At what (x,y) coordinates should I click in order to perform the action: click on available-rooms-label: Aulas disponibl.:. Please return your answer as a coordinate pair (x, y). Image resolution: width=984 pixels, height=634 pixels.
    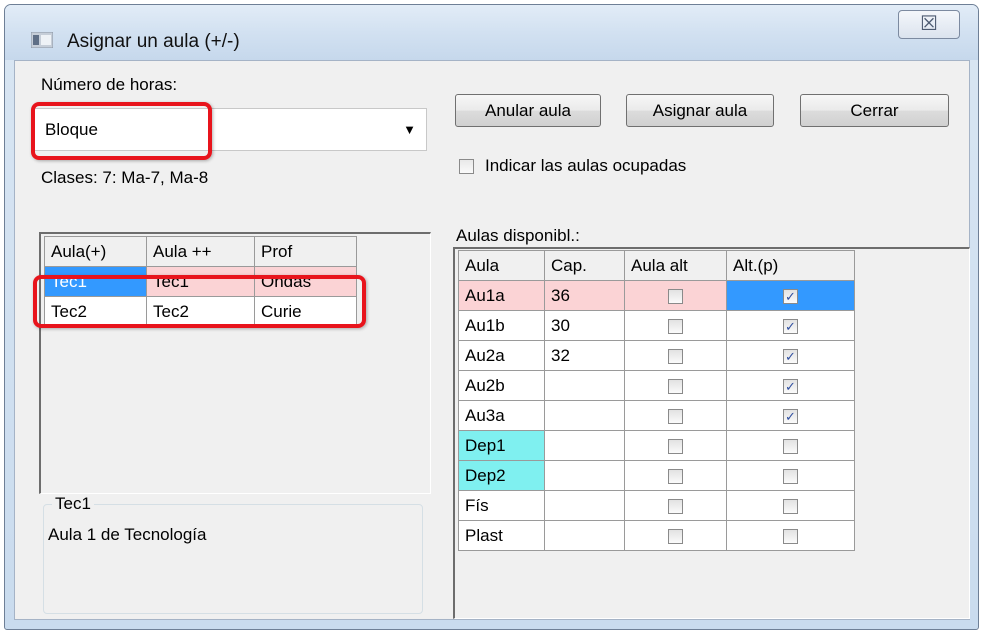
    Looking at the image, I should click on (518, 235).